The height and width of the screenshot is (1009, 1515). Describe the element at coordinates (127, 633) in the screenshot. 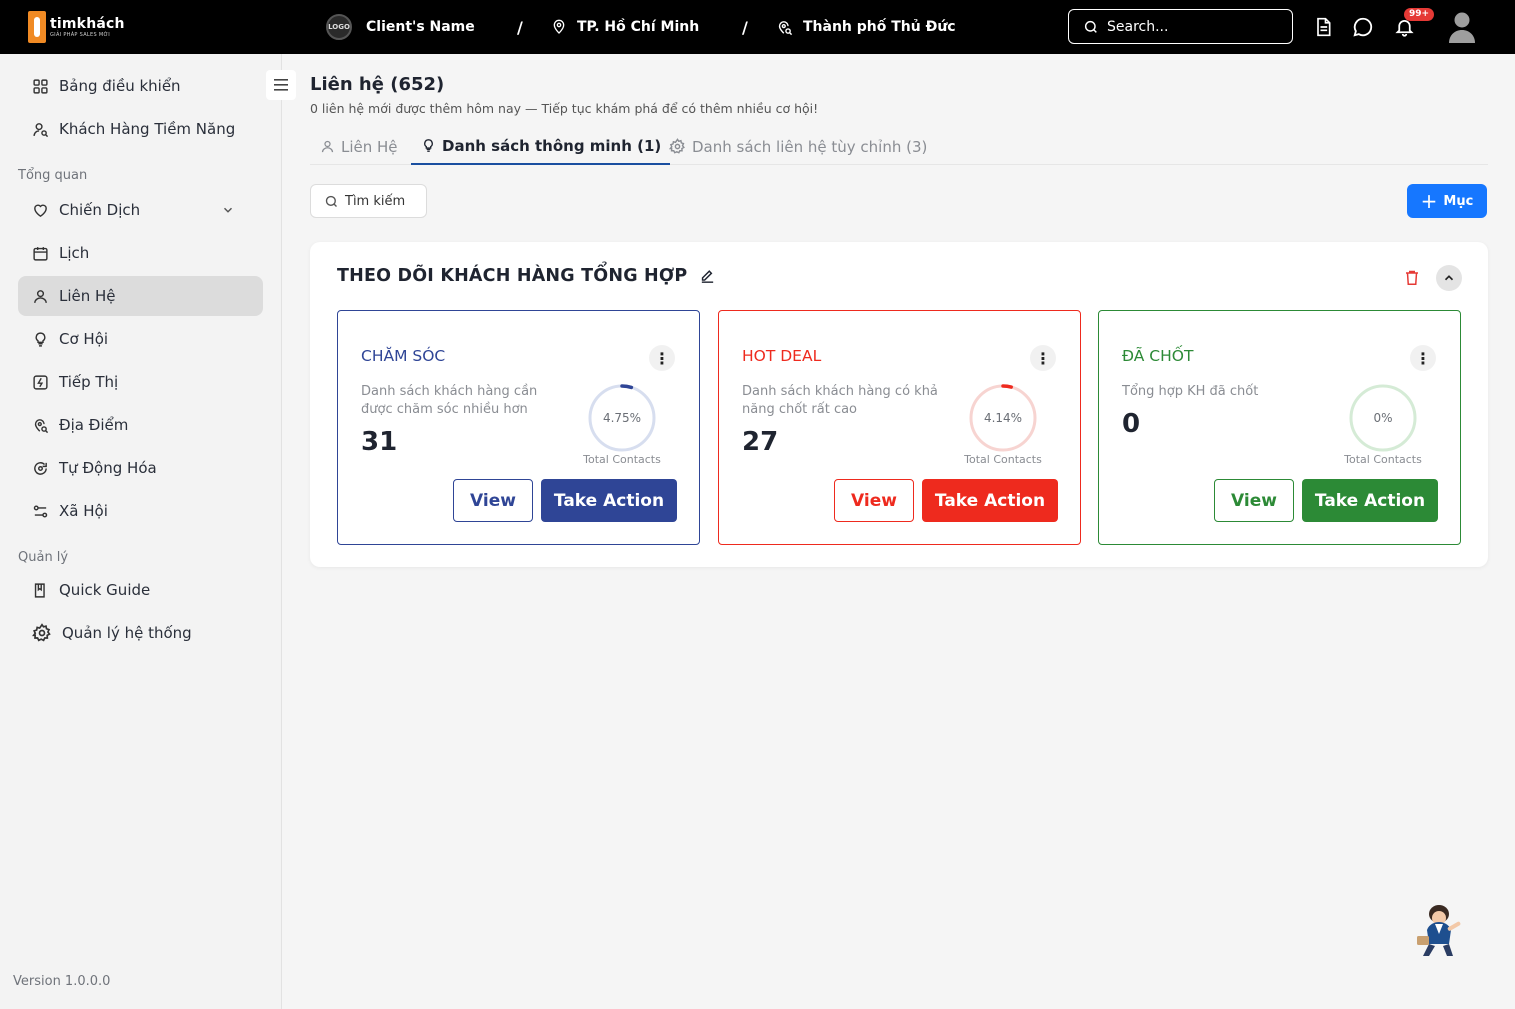

I see `sidebar-item-label: Quản lý hệ thống` at that location.